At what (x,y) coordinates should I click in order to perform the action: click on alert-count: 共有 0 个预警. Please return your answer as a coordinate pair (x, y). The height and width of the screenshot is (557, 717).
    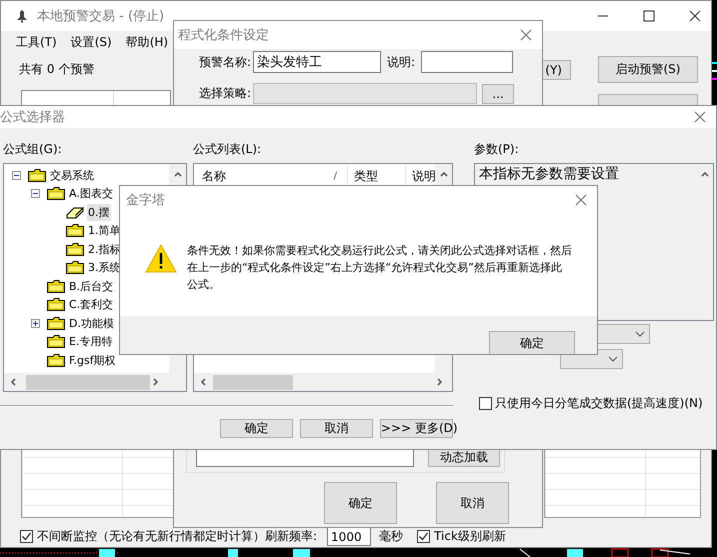
    Looking at the image, I should click on (56, 69).